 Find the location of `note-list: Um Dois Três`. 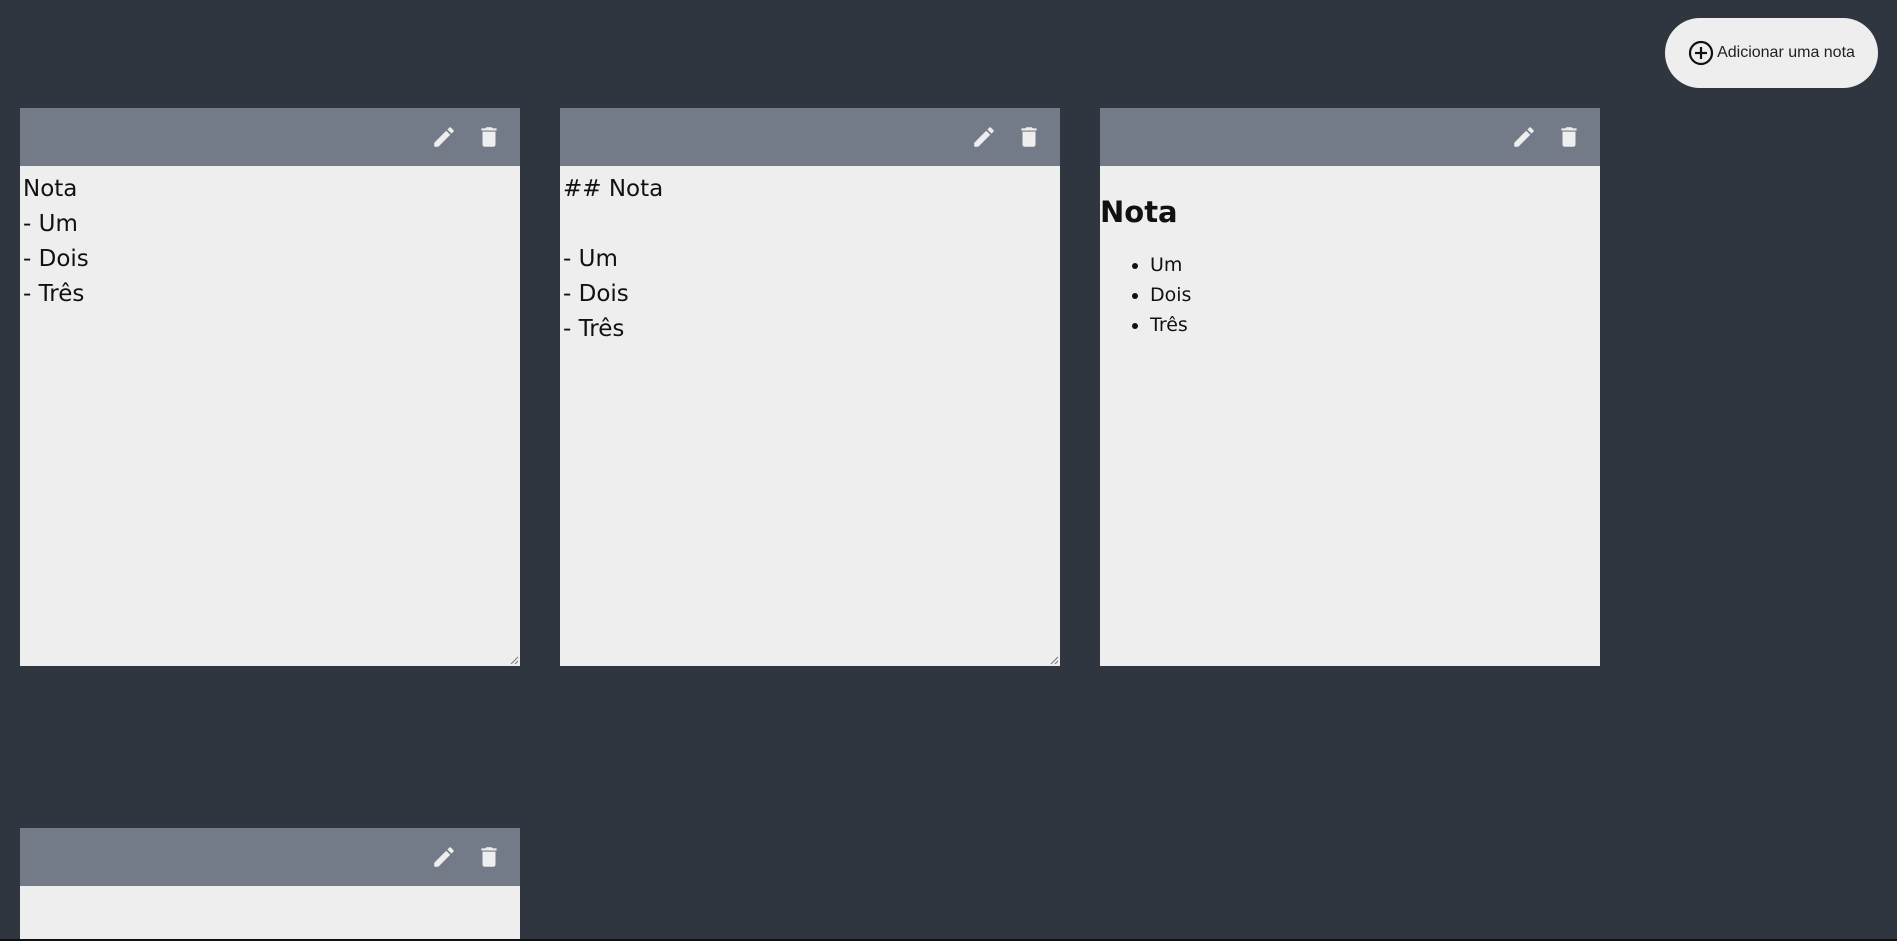

note-list: Um Dois Três is located at coordinates (1350, 295).